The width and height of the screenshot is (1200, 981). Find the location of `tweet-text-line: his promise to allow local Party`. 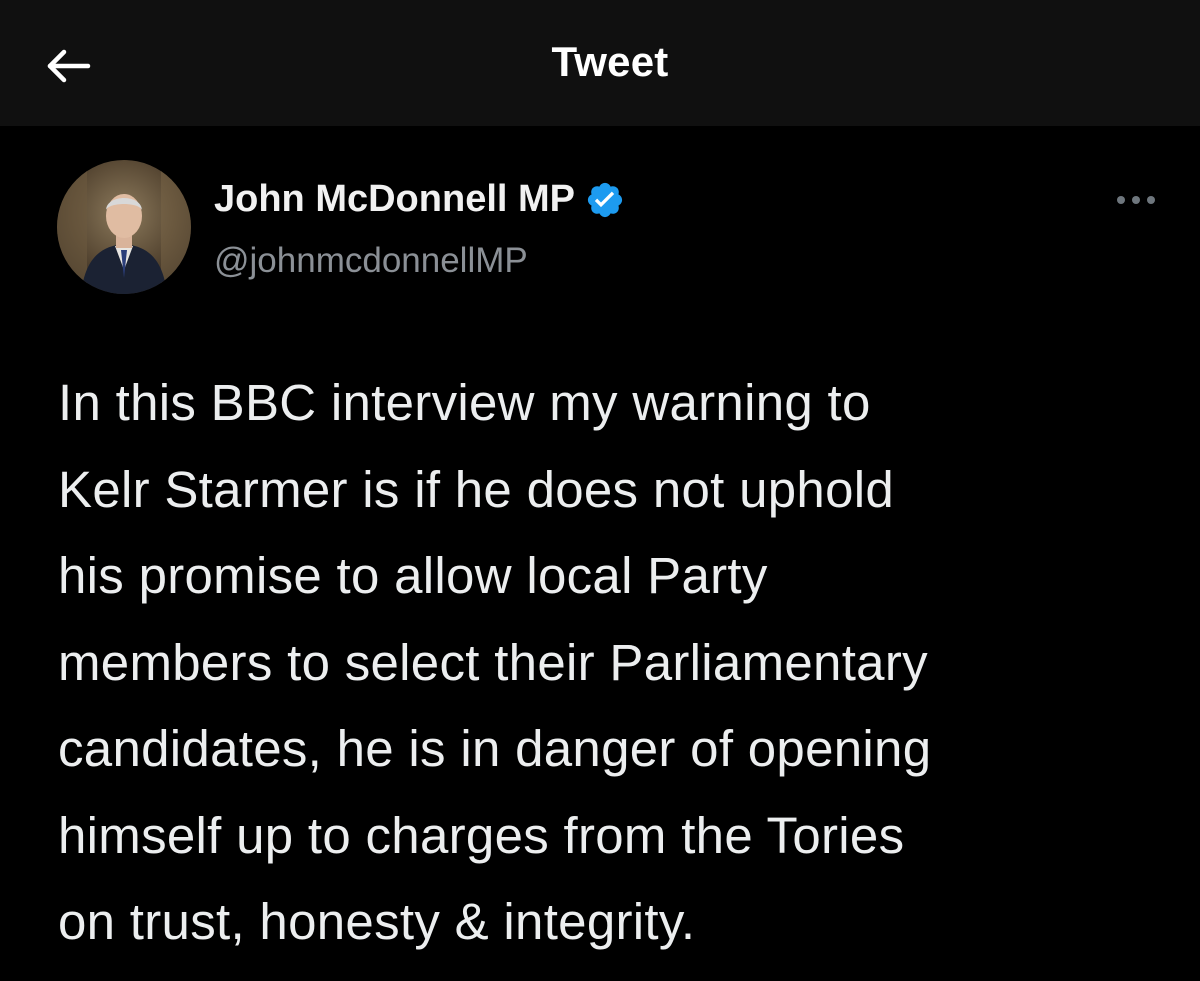

tweet-text-line: his promise to allow local Party is located at coordinates (413, 575).